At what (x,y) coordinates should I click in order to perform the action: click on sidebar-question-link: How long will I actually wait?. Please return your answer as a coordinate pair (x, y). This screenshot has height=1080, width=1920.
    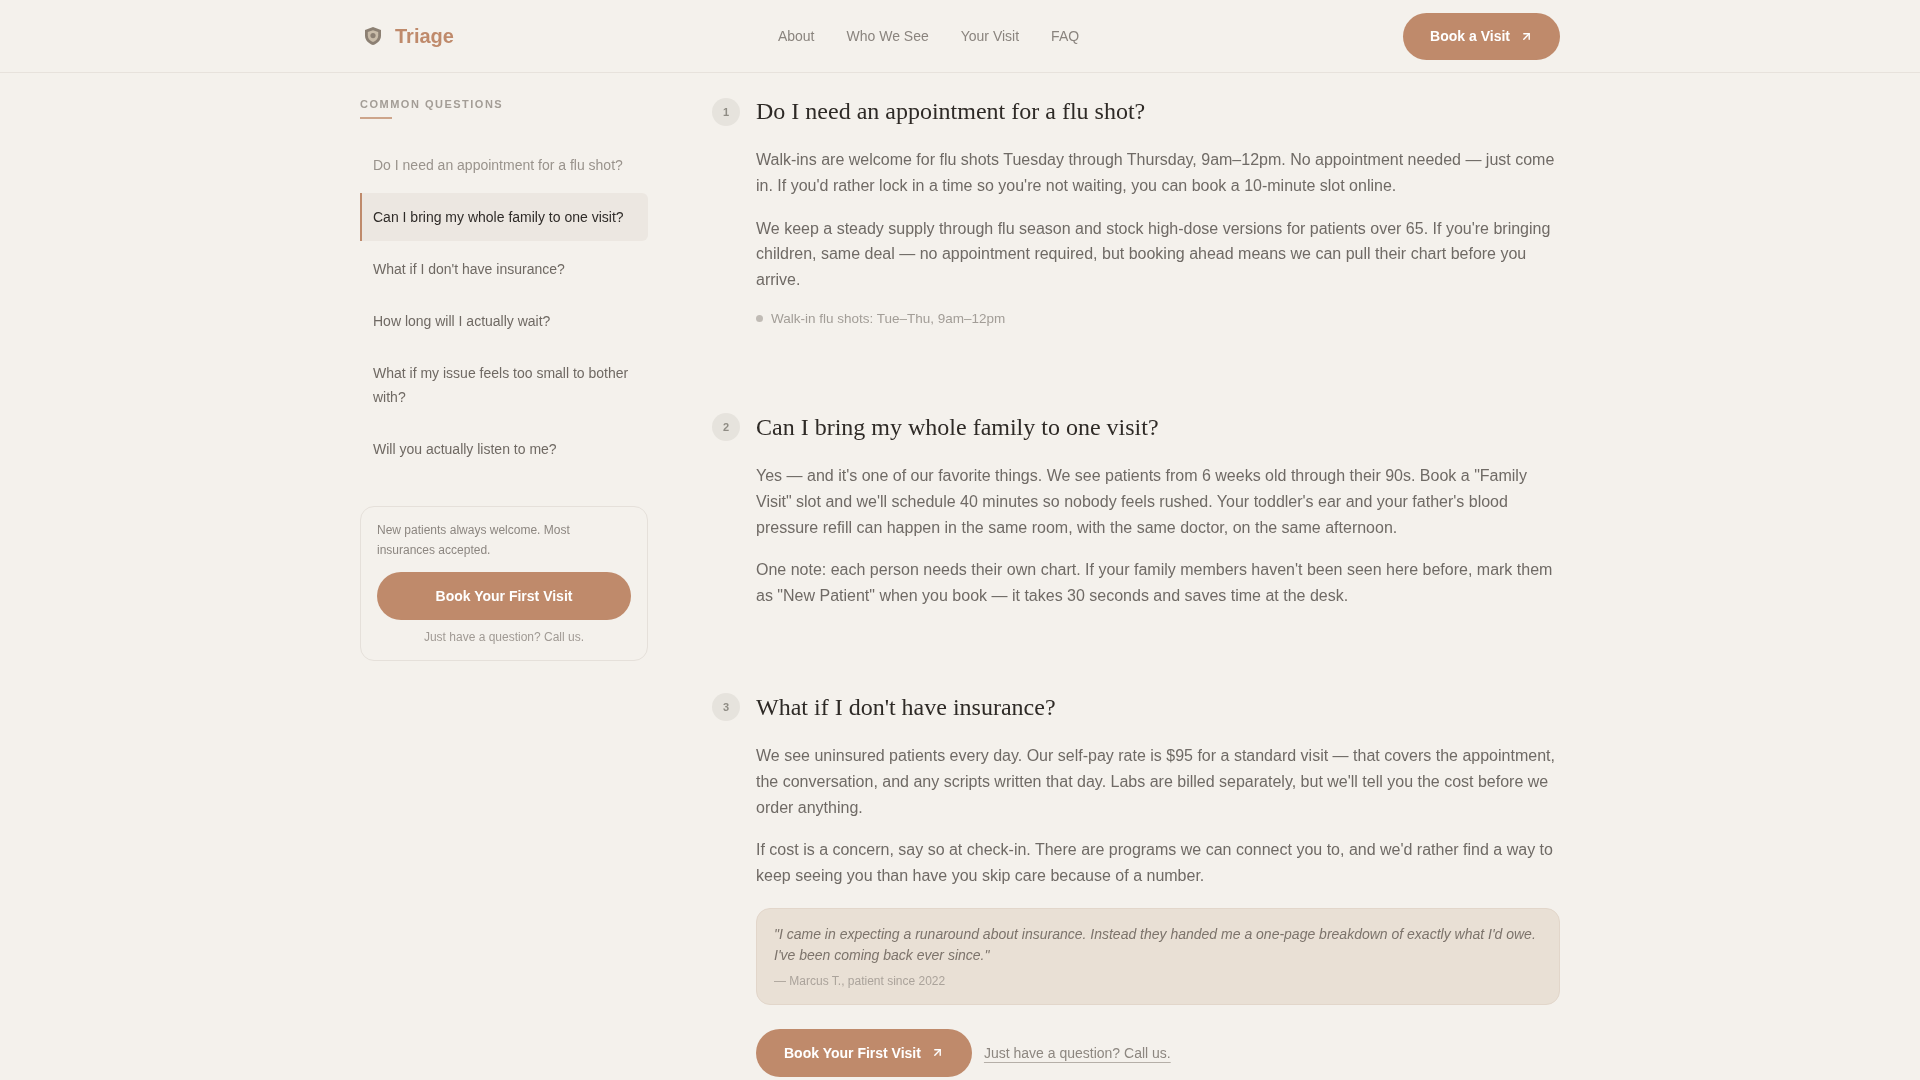
    Looking at the image, I should click on (504, 321).